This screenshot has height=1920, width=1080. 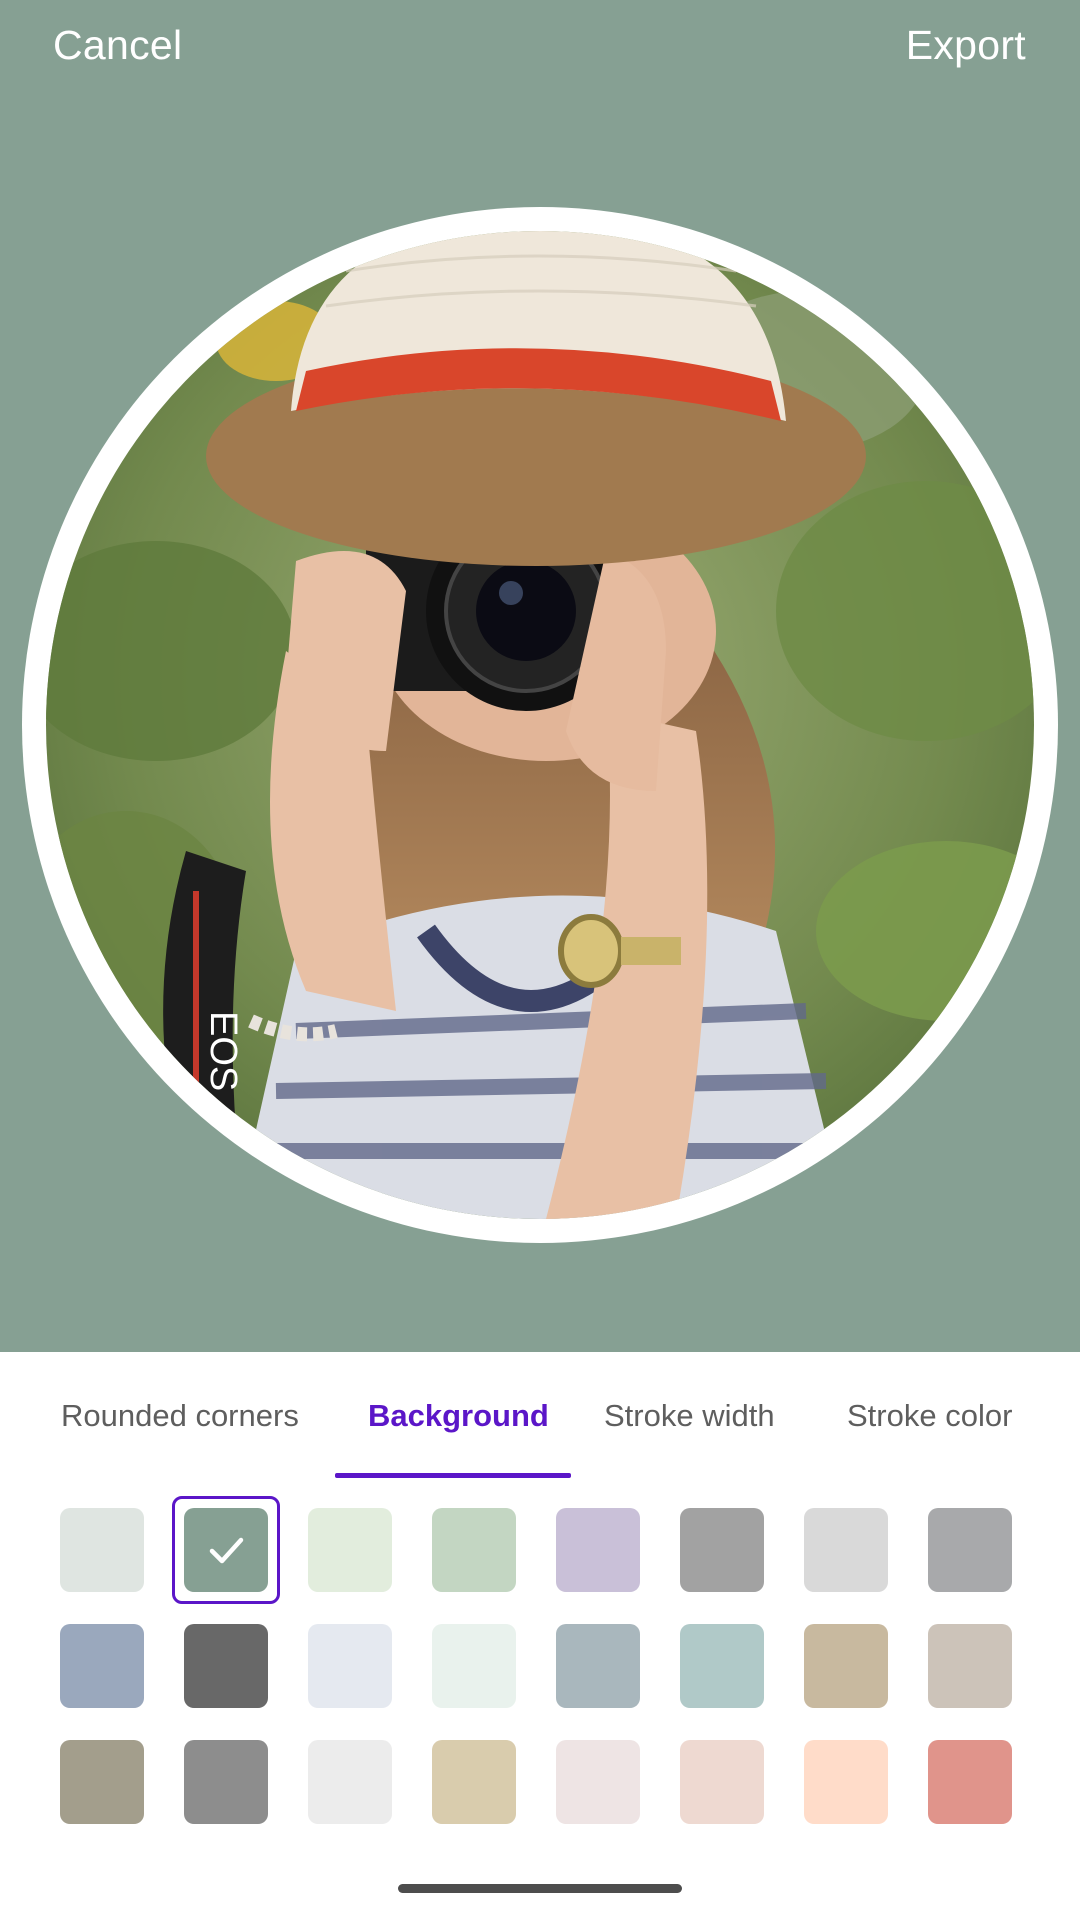 I want to click on cancel-button: Cancel, so click(x=117, y=45).